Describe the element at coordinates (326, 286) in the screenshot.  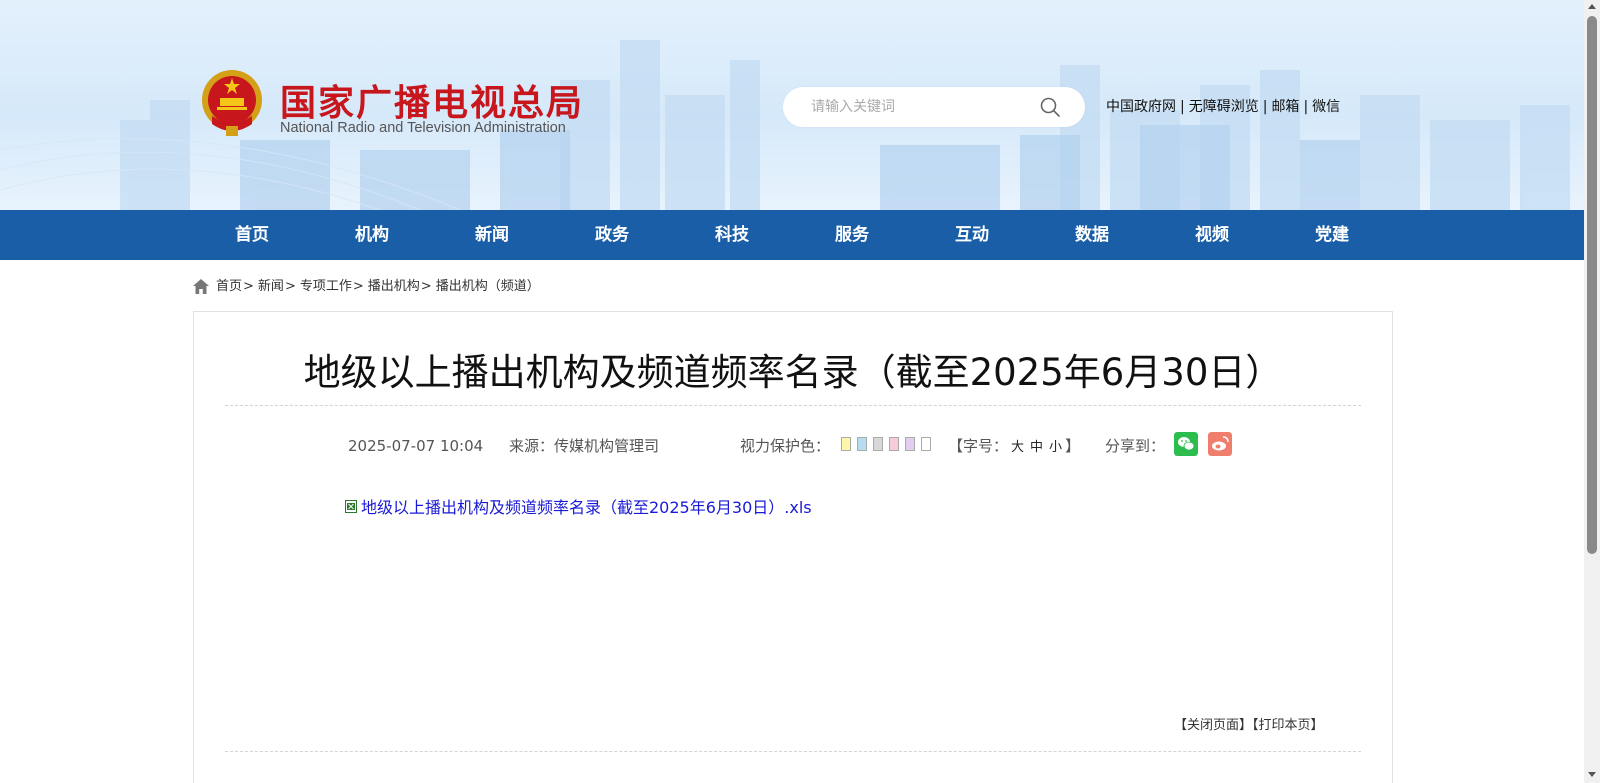
I see `breadcrumb-special-work: 专项工作` at that location.